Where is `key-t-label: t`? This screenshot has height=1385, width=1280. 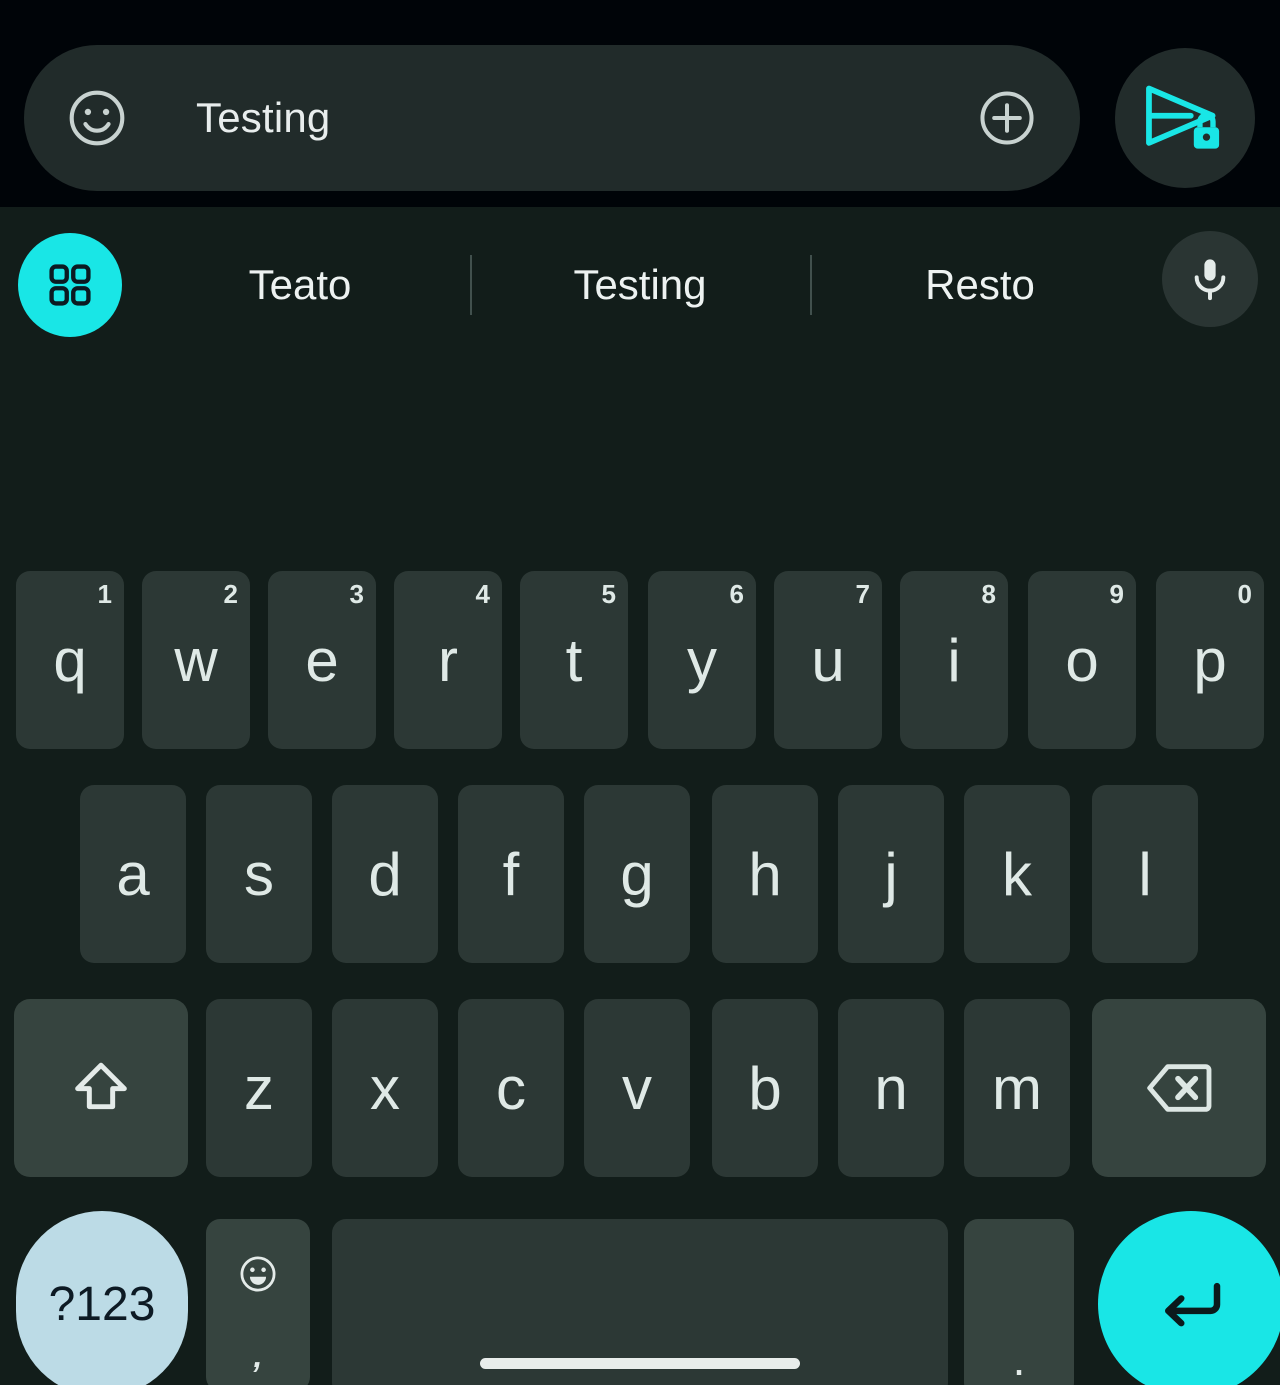
key-t-label: t is located at coordinates (574, 660).